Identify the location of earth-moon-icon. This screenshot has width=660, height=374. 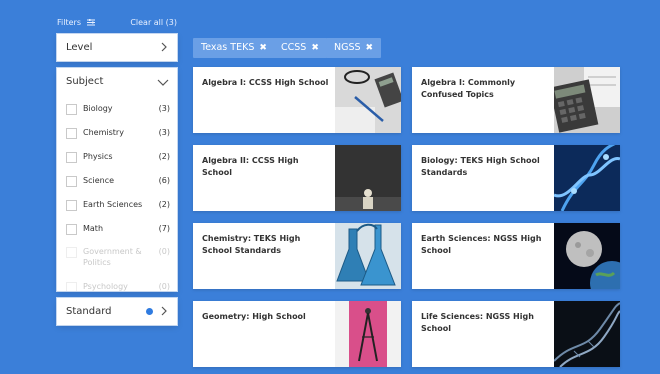
(587, 256).